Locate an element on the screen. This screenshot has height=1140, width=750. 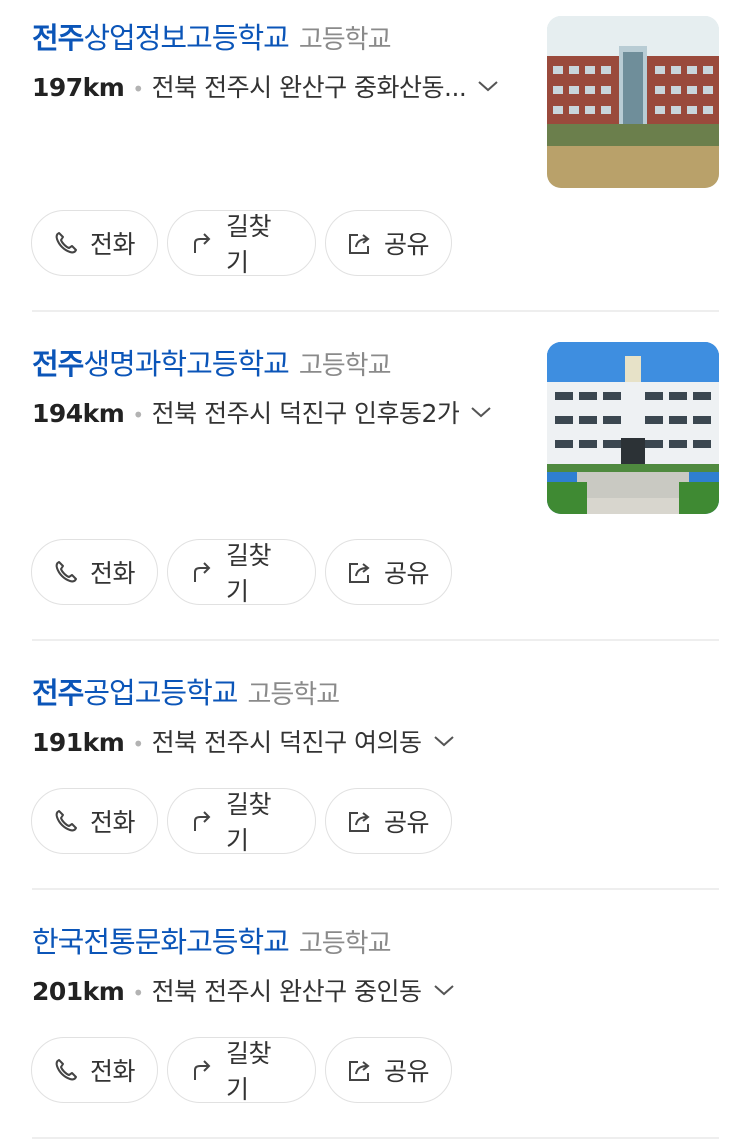
title-rest: 공업고등학교 is located at coordinates (160, 693).